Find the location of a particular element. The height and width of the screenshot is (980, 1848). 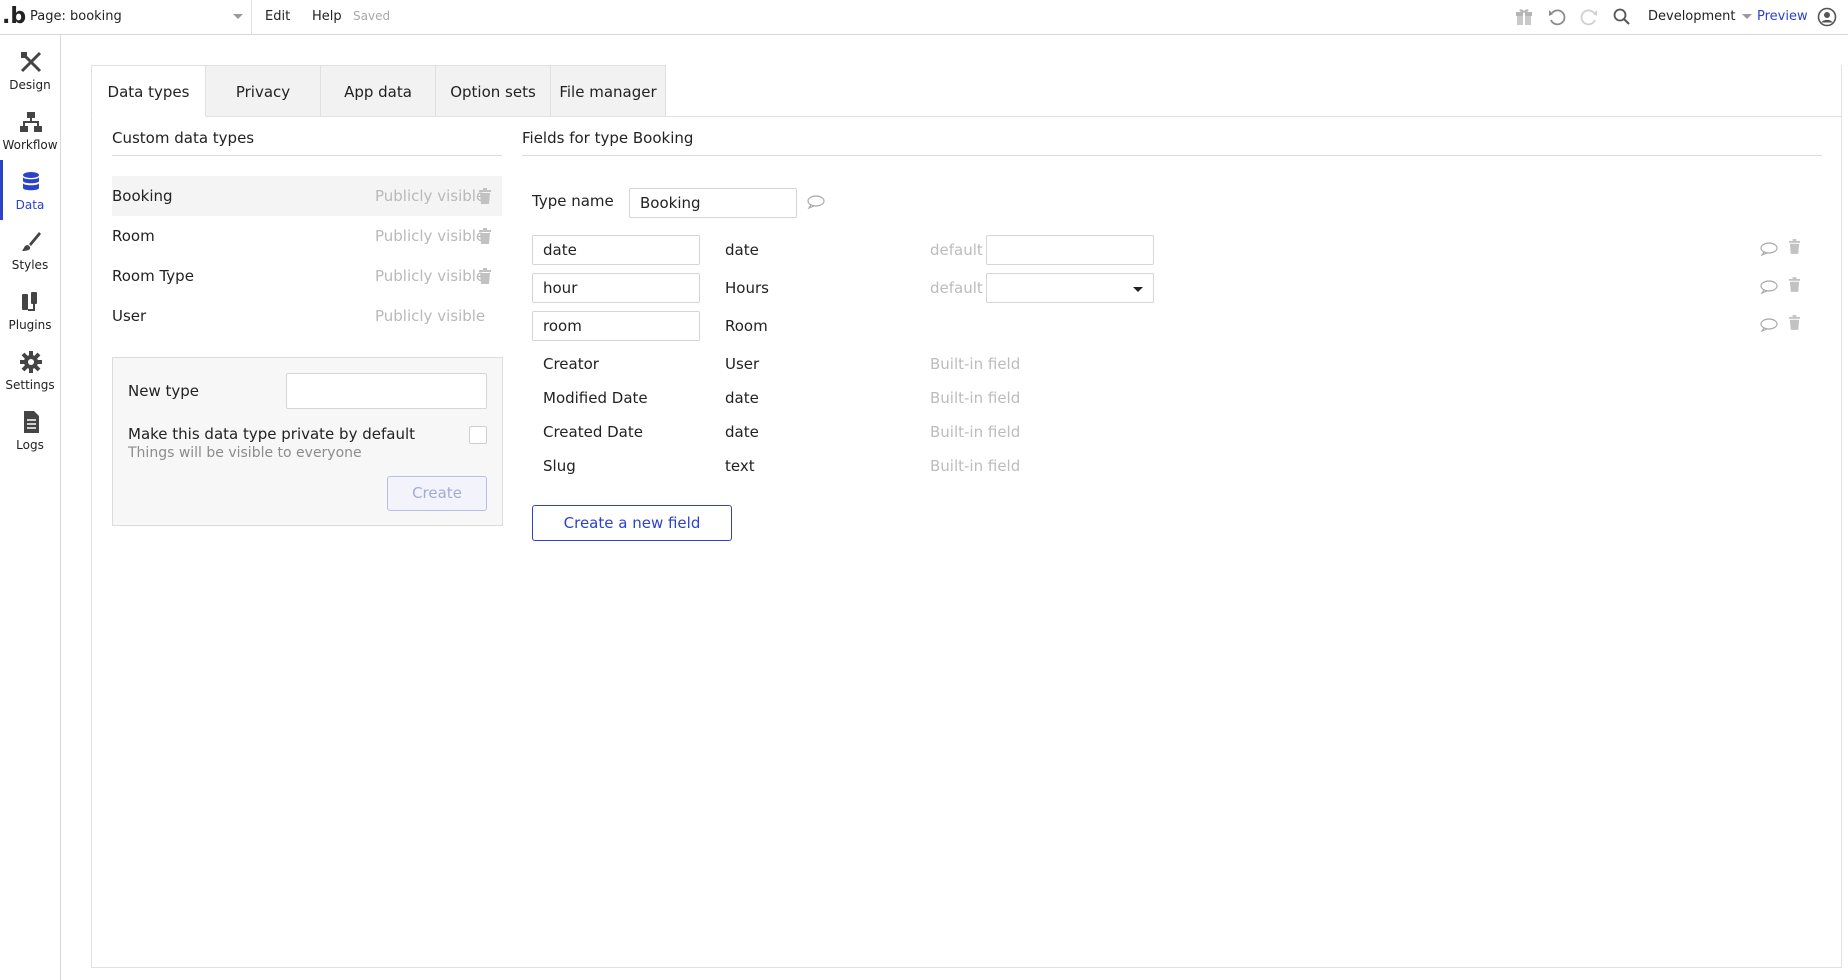

new-type-label: New type is located at coordinates (163, 391).